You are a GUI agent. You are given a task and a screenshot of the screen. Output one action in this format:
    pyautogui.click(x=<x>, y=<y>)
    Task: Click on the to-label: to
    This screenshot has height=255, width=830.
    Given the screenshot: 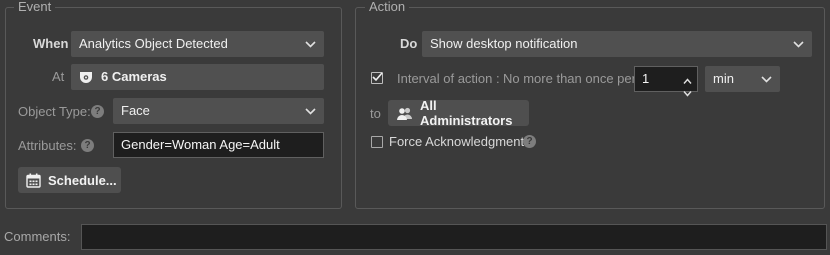 What is the action you would take?
    pyautogui.click(x=375, y=113)
    